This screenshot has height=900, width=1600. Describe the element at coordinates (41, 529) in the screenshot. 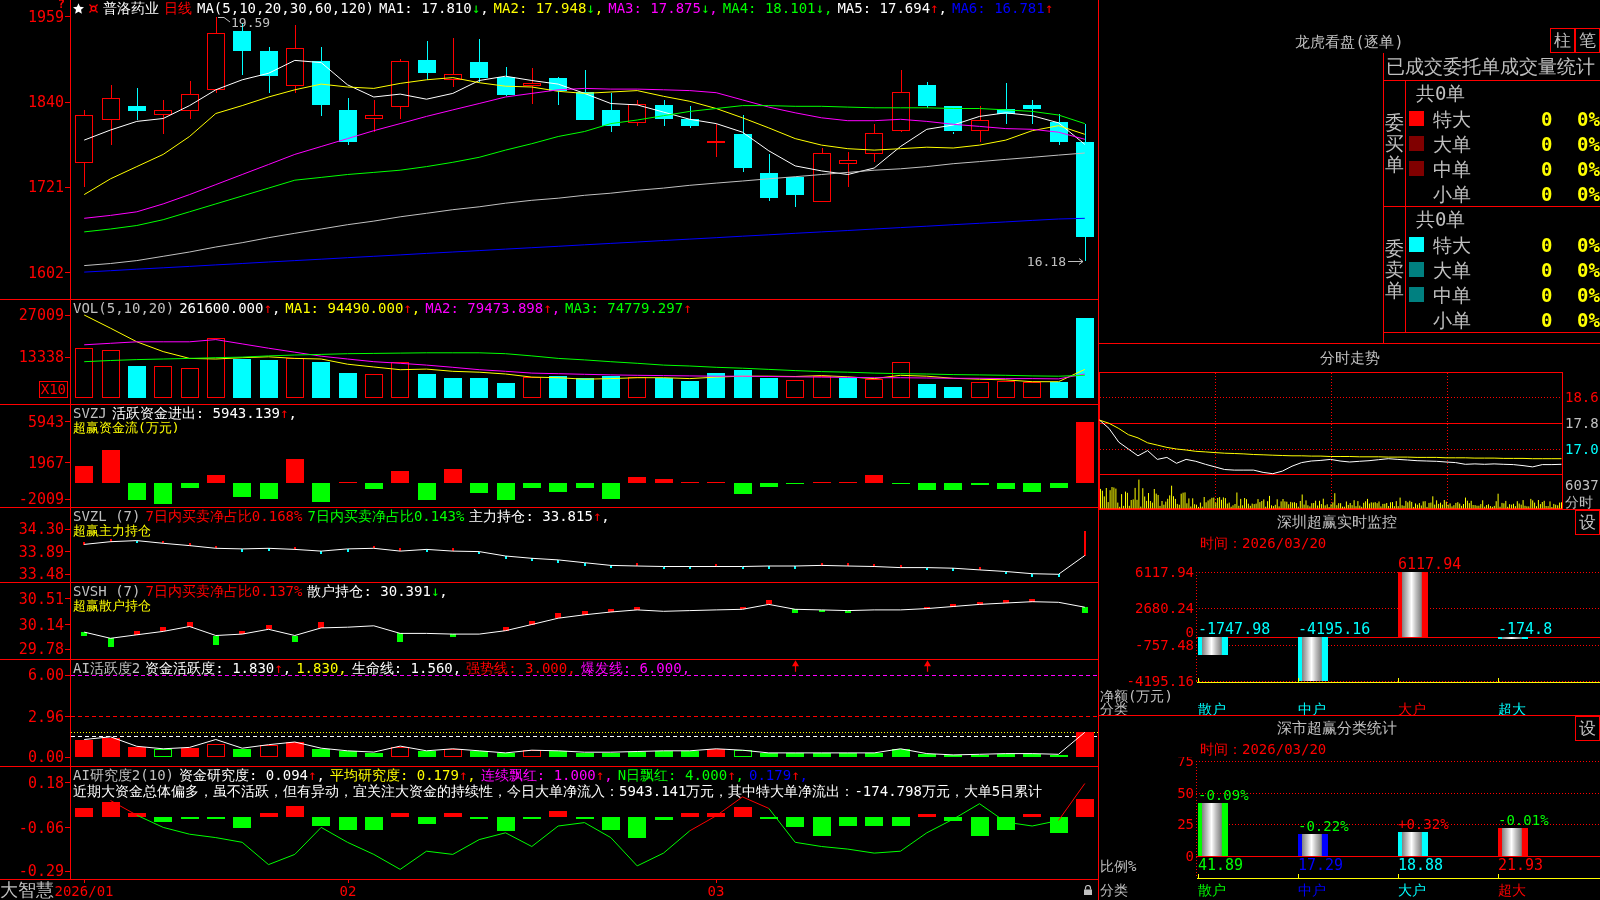

I see `axis-label: 34.30` at that location.